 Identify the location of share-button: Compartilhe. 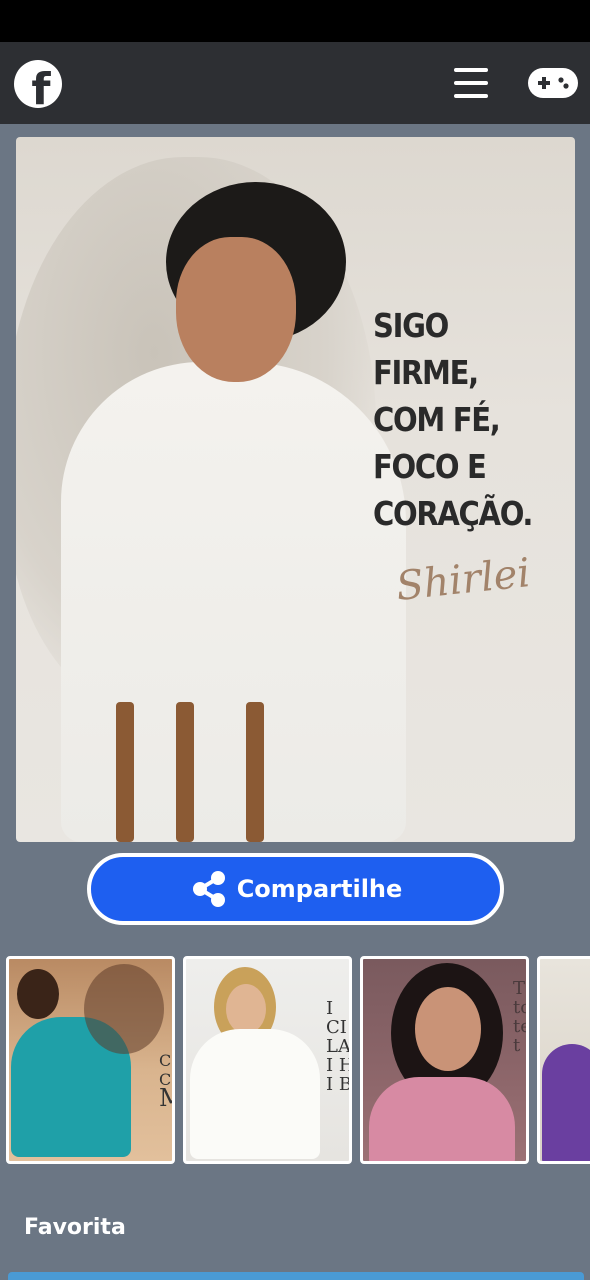
(295, 889).